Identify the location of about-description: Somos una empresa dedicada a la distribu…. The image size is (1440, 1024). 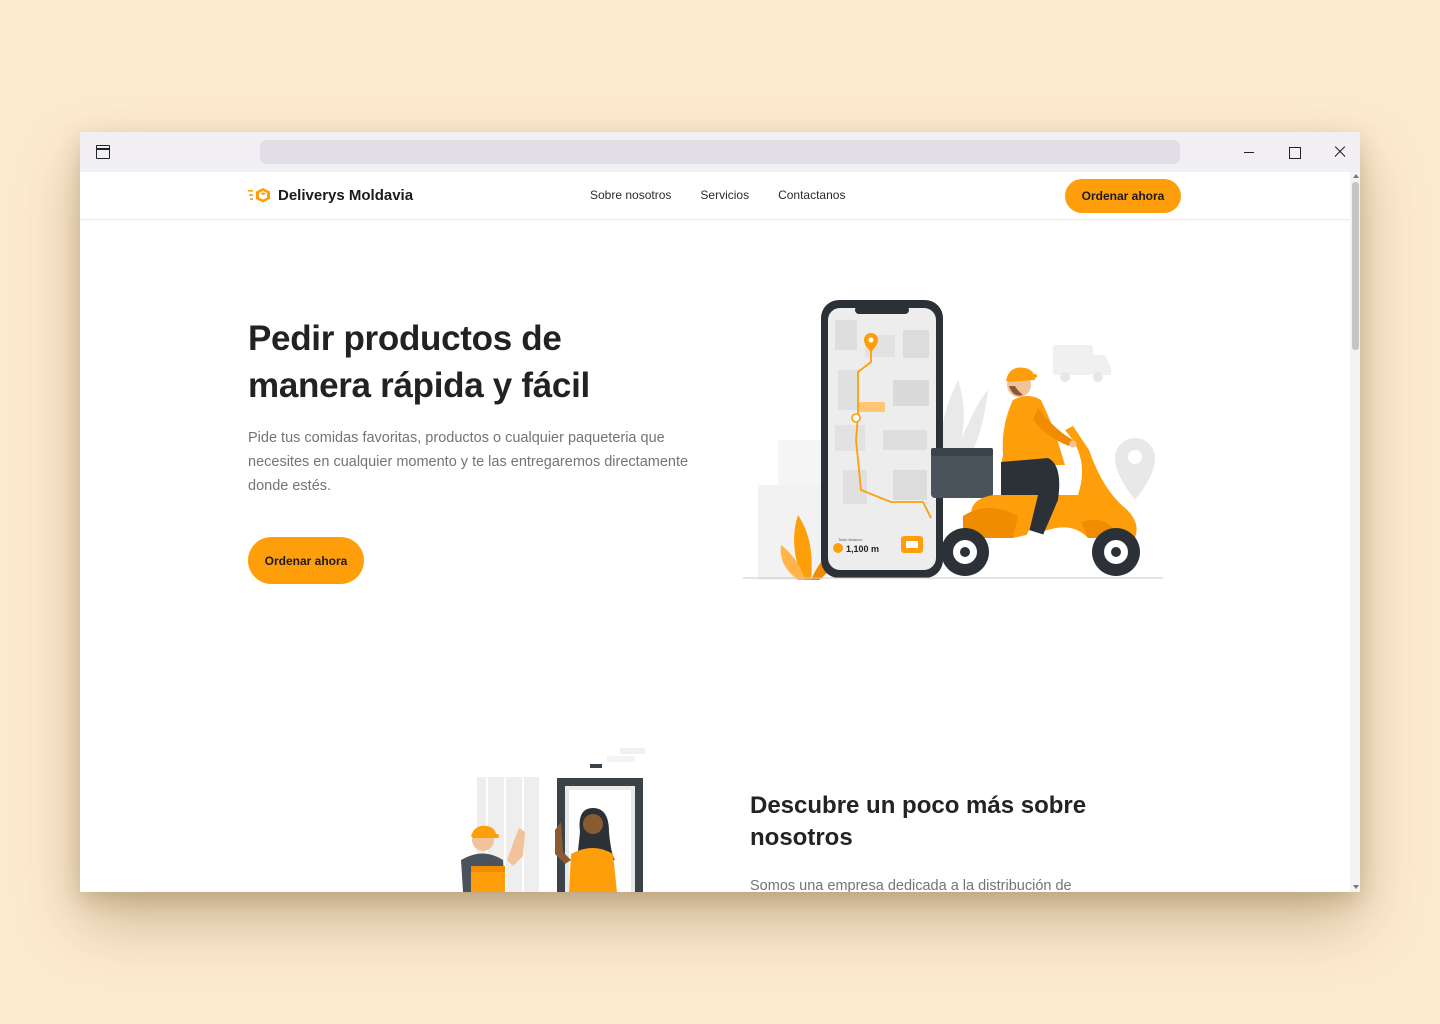
(911, 885).